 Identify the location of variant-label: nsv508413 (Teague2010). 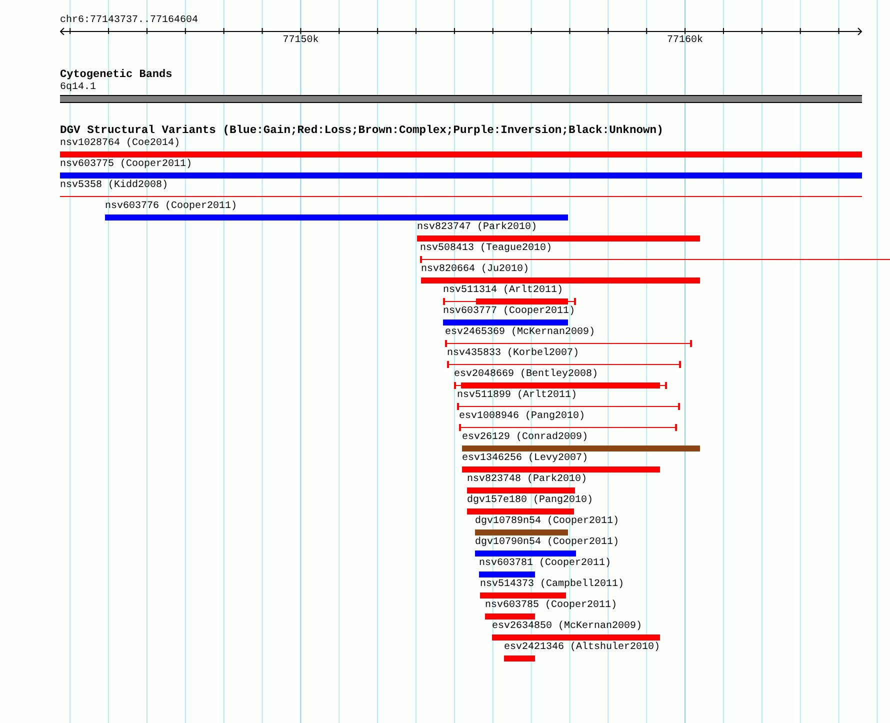
(486, 249).